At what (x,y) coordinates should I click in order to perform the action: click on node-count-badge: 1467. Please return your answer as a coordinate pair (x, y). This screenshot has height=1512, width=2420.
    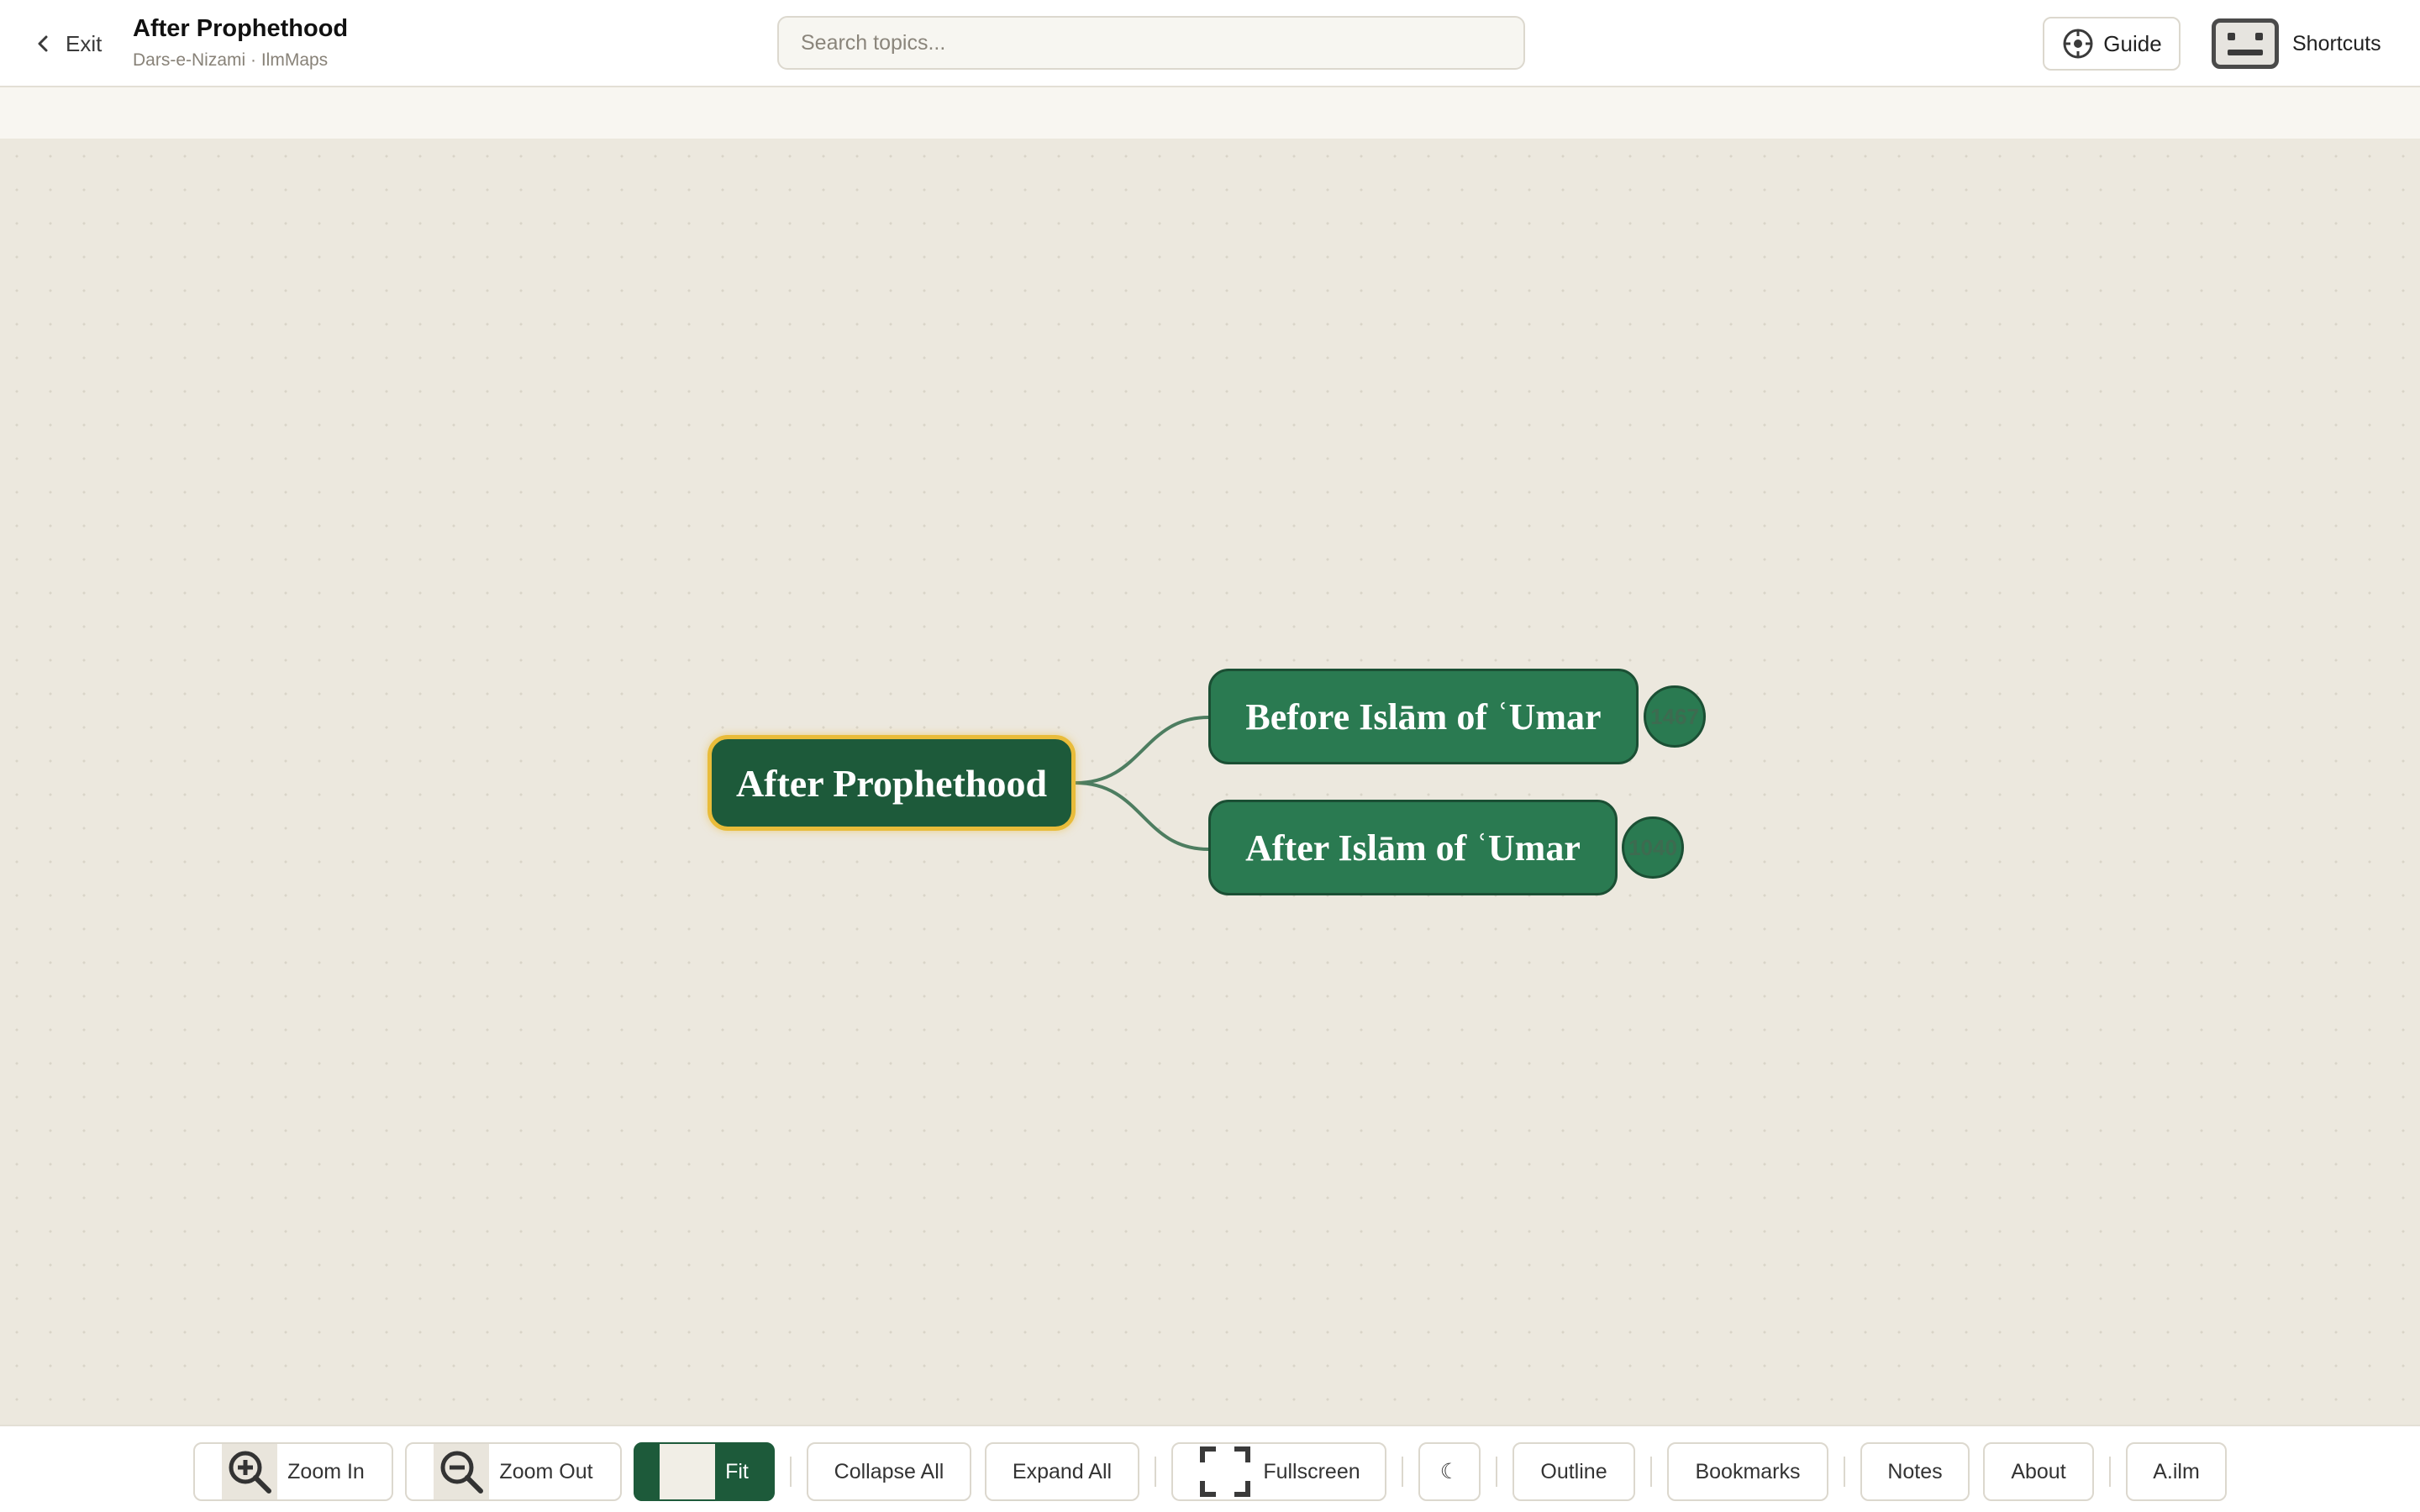
    Looking at the image, I should click on (1675, 716).